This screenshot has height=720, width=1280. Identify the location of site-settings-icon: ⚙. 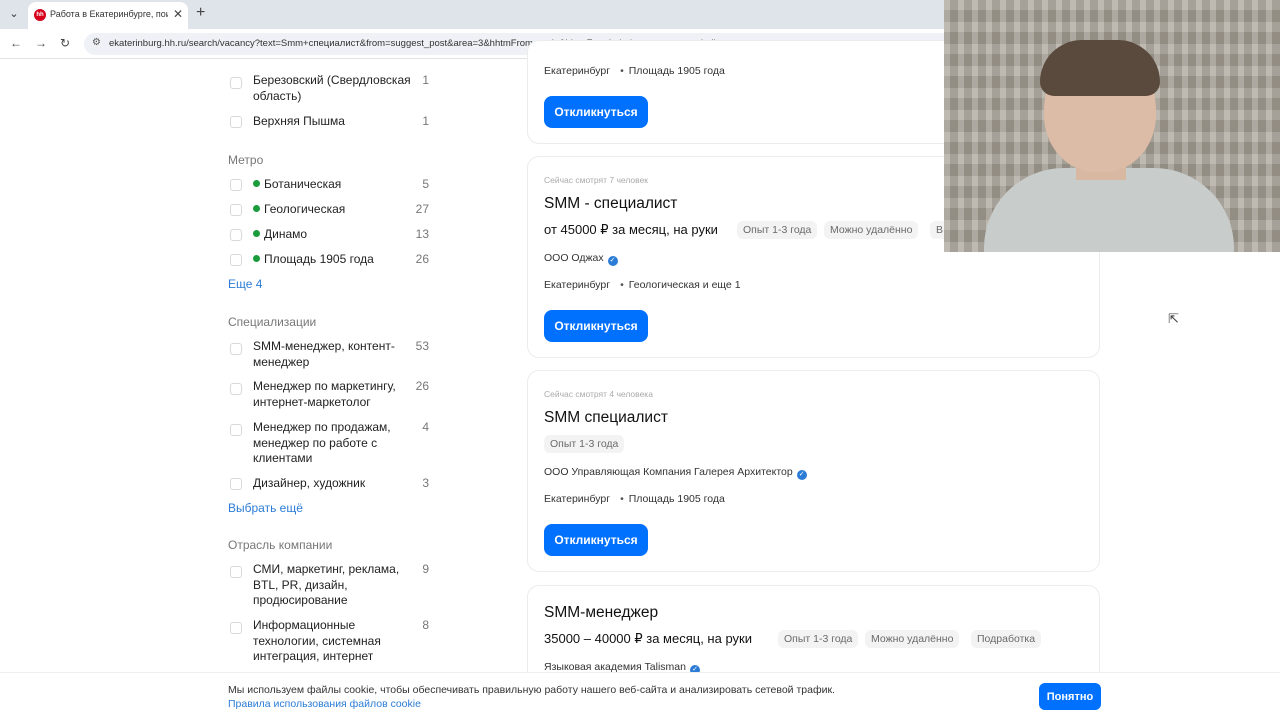
(96, 42).